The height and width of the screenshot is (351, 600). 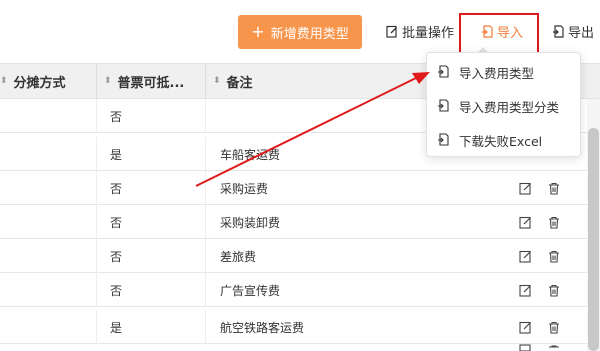 I want to click on annotation-arrow, so click(x=312, y=129).